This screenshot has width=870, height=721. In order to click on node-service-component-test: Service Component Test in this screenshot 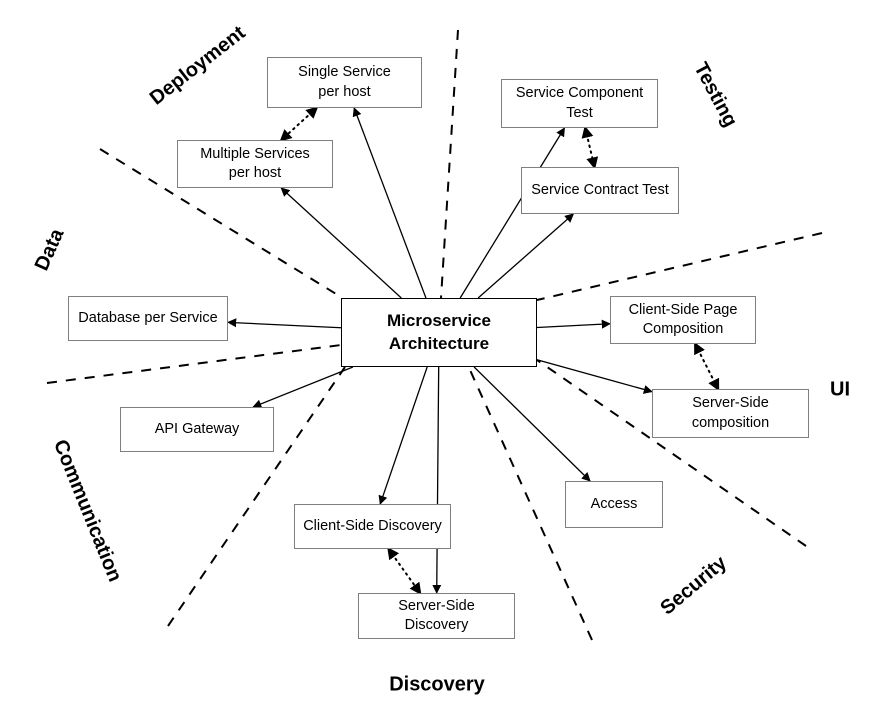, I will do `click(579, 103)`.